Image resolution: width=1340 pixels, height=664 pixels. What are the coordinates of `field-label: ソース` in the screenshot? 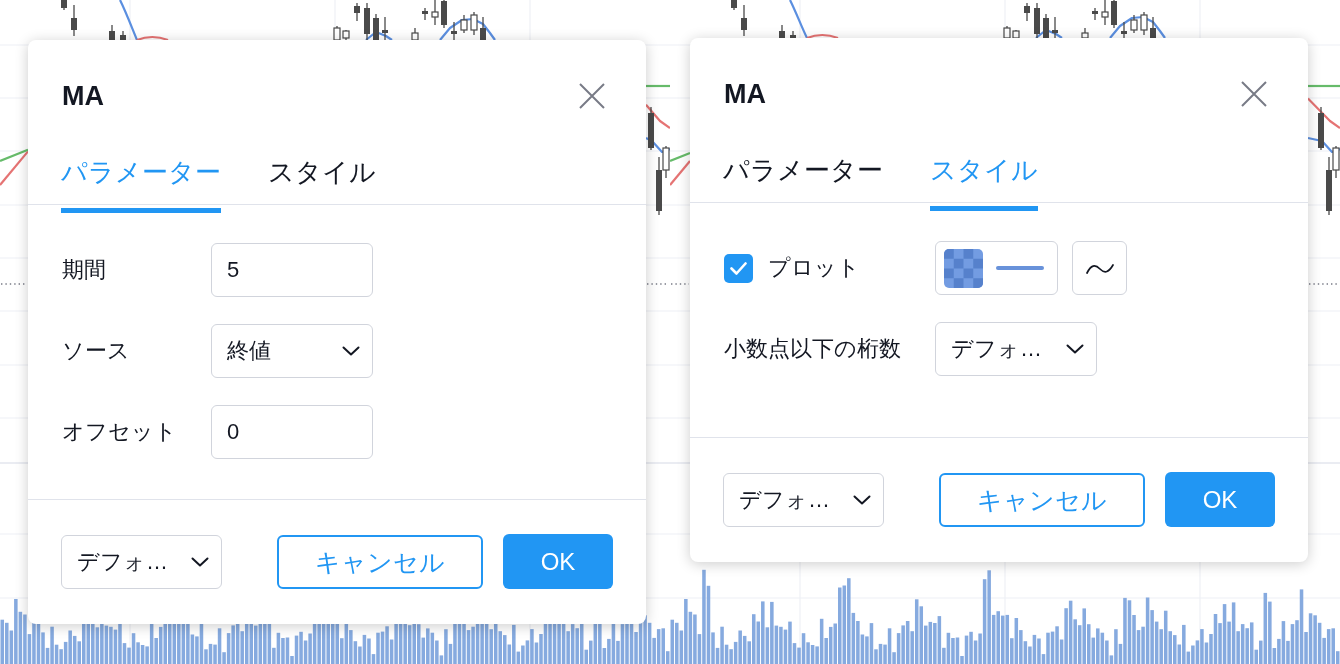 It's located at (96, 351).